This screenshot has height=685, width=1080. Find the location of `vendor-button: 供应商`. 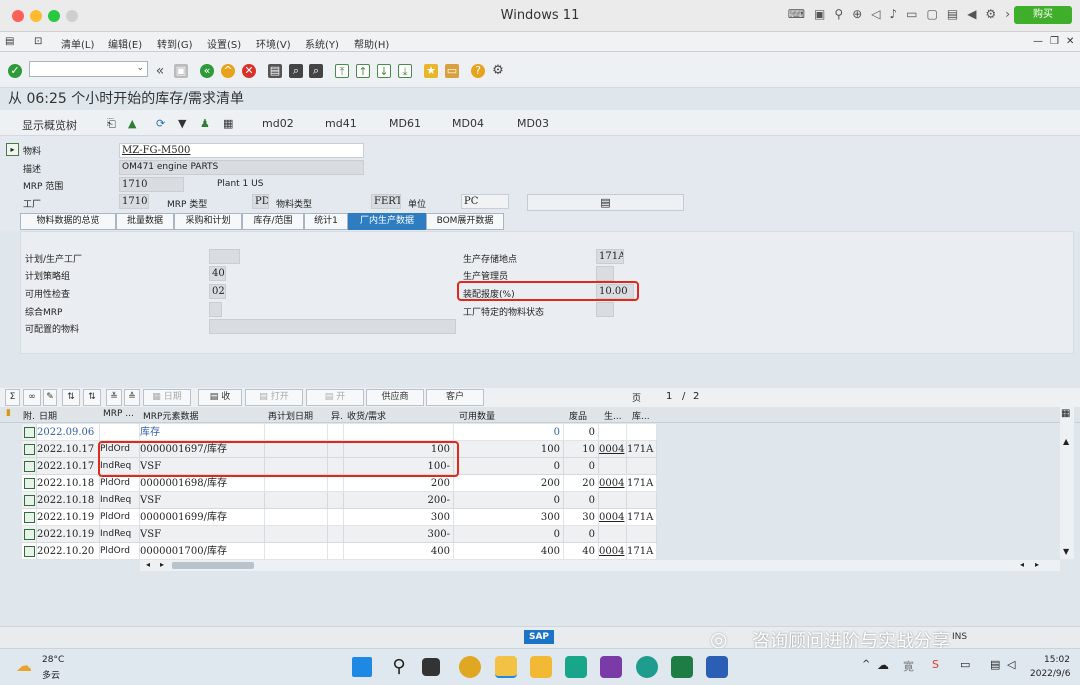

vendor-button: 供应商 is located at coordinates (395, 397).